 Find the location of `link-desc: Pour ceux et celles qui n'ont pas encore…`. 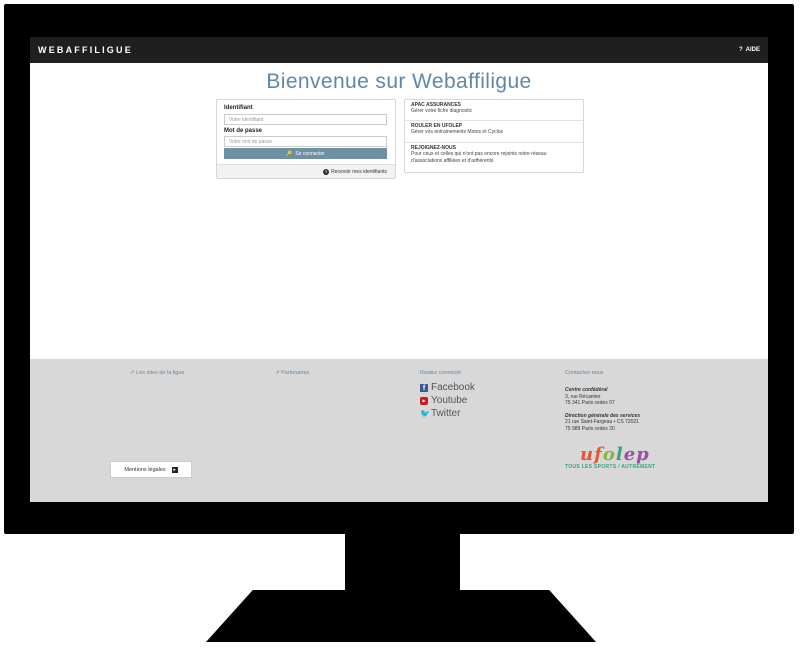

link-desc: Pour ceux et celles qui n'ont pas encore… is located at coordinates (479, 157).